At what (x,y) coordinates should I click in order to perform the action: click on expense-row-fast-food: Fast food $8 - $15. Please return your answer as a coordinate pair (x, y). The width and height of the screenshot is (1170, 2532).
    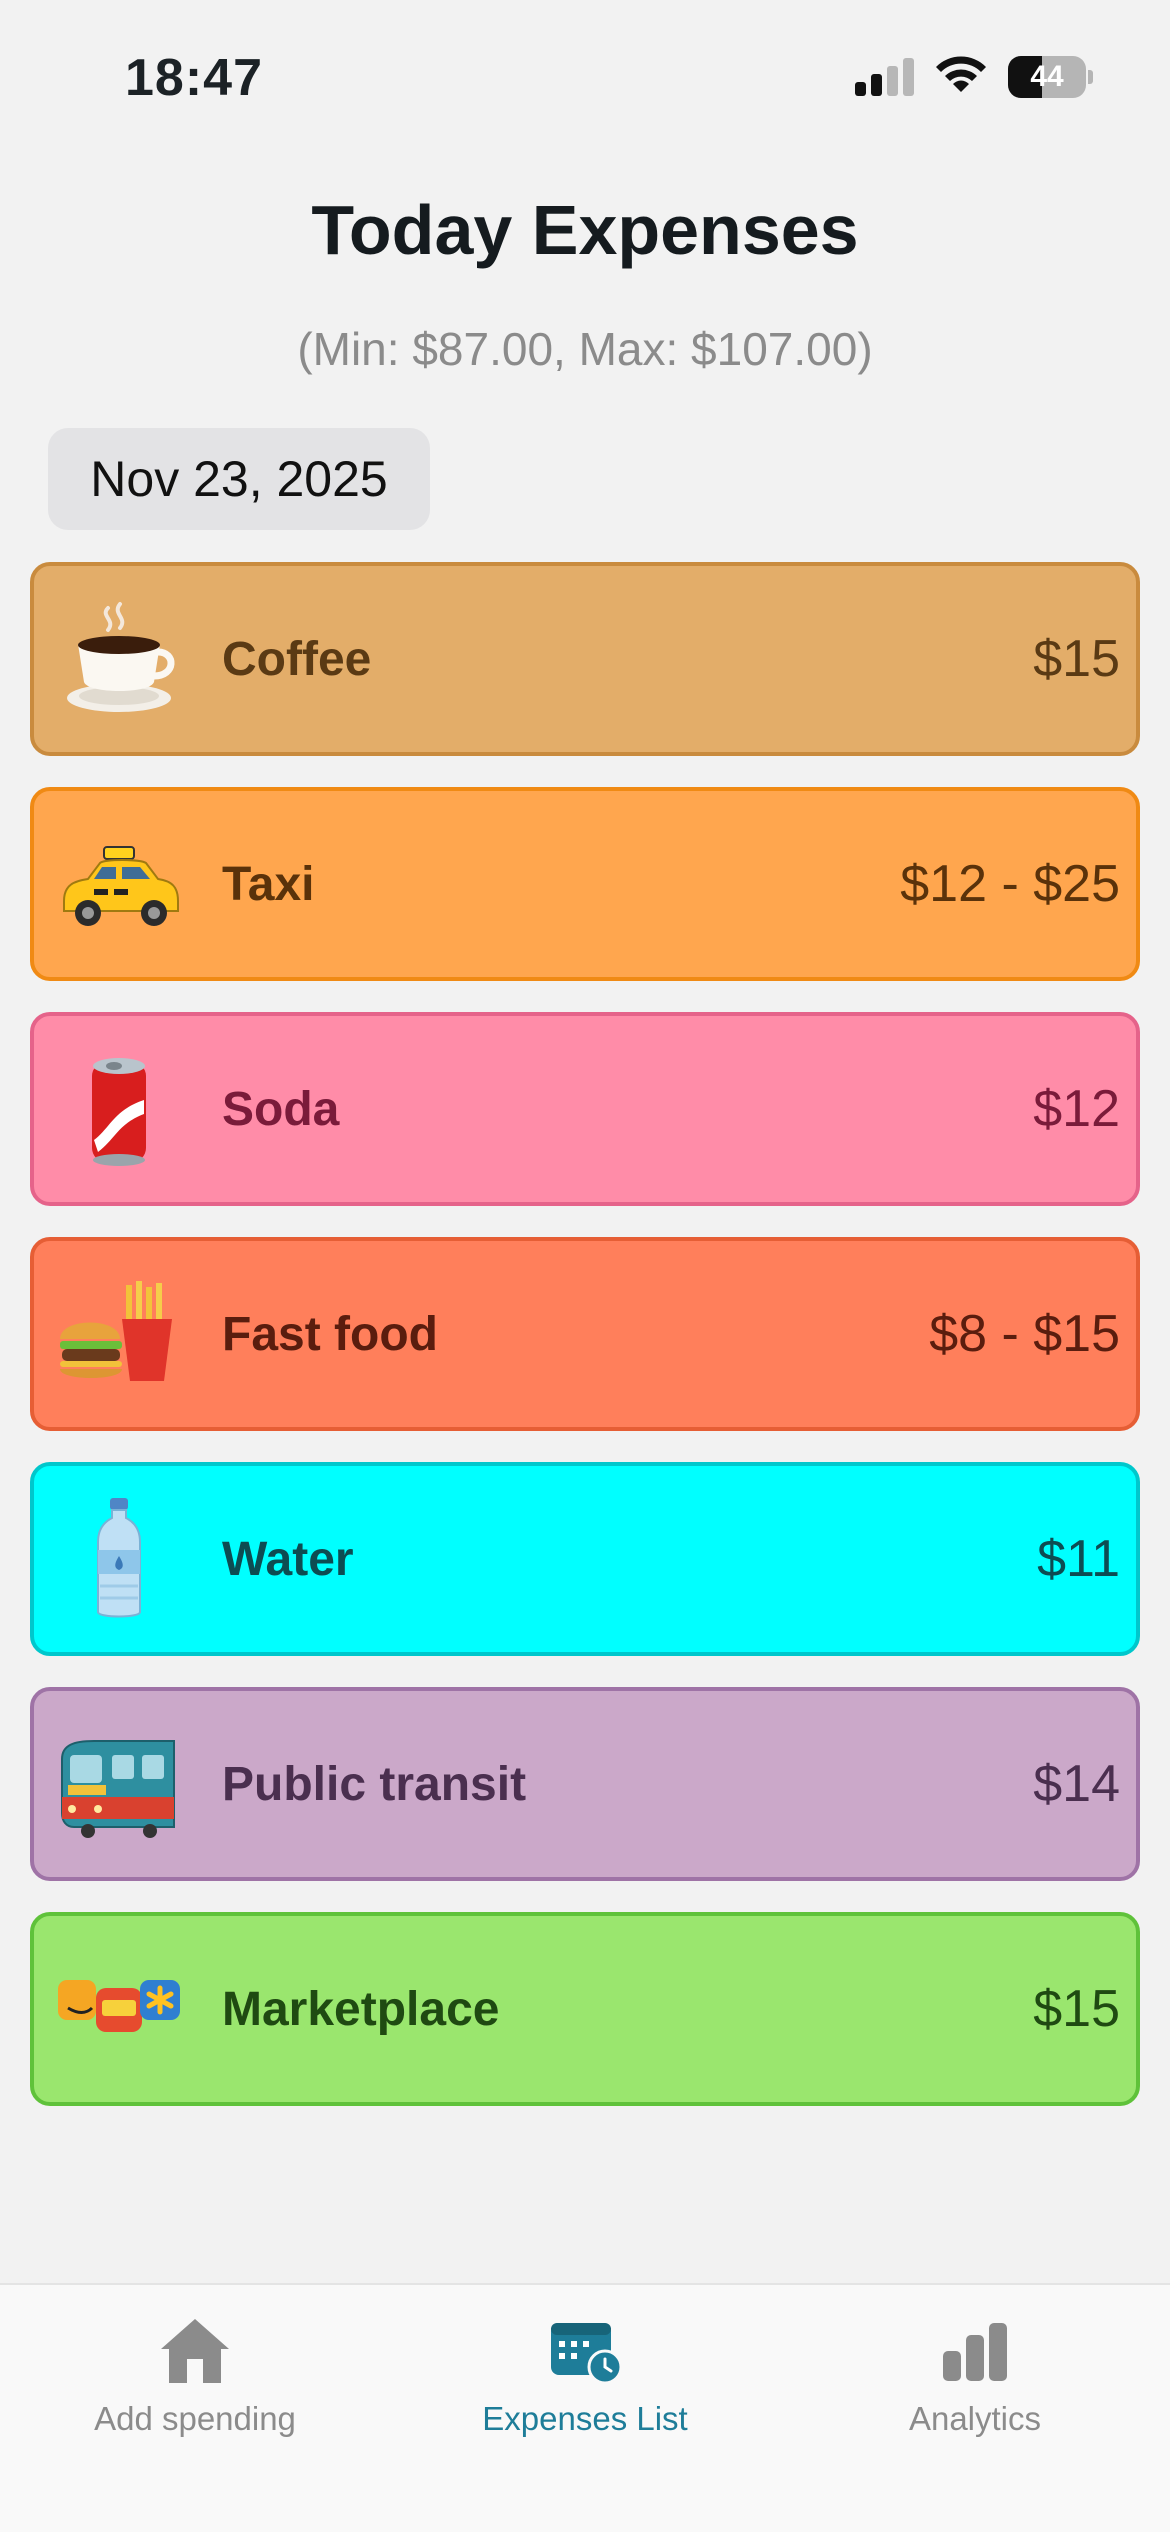
    Looking at the image, I should click on (585, 1334).